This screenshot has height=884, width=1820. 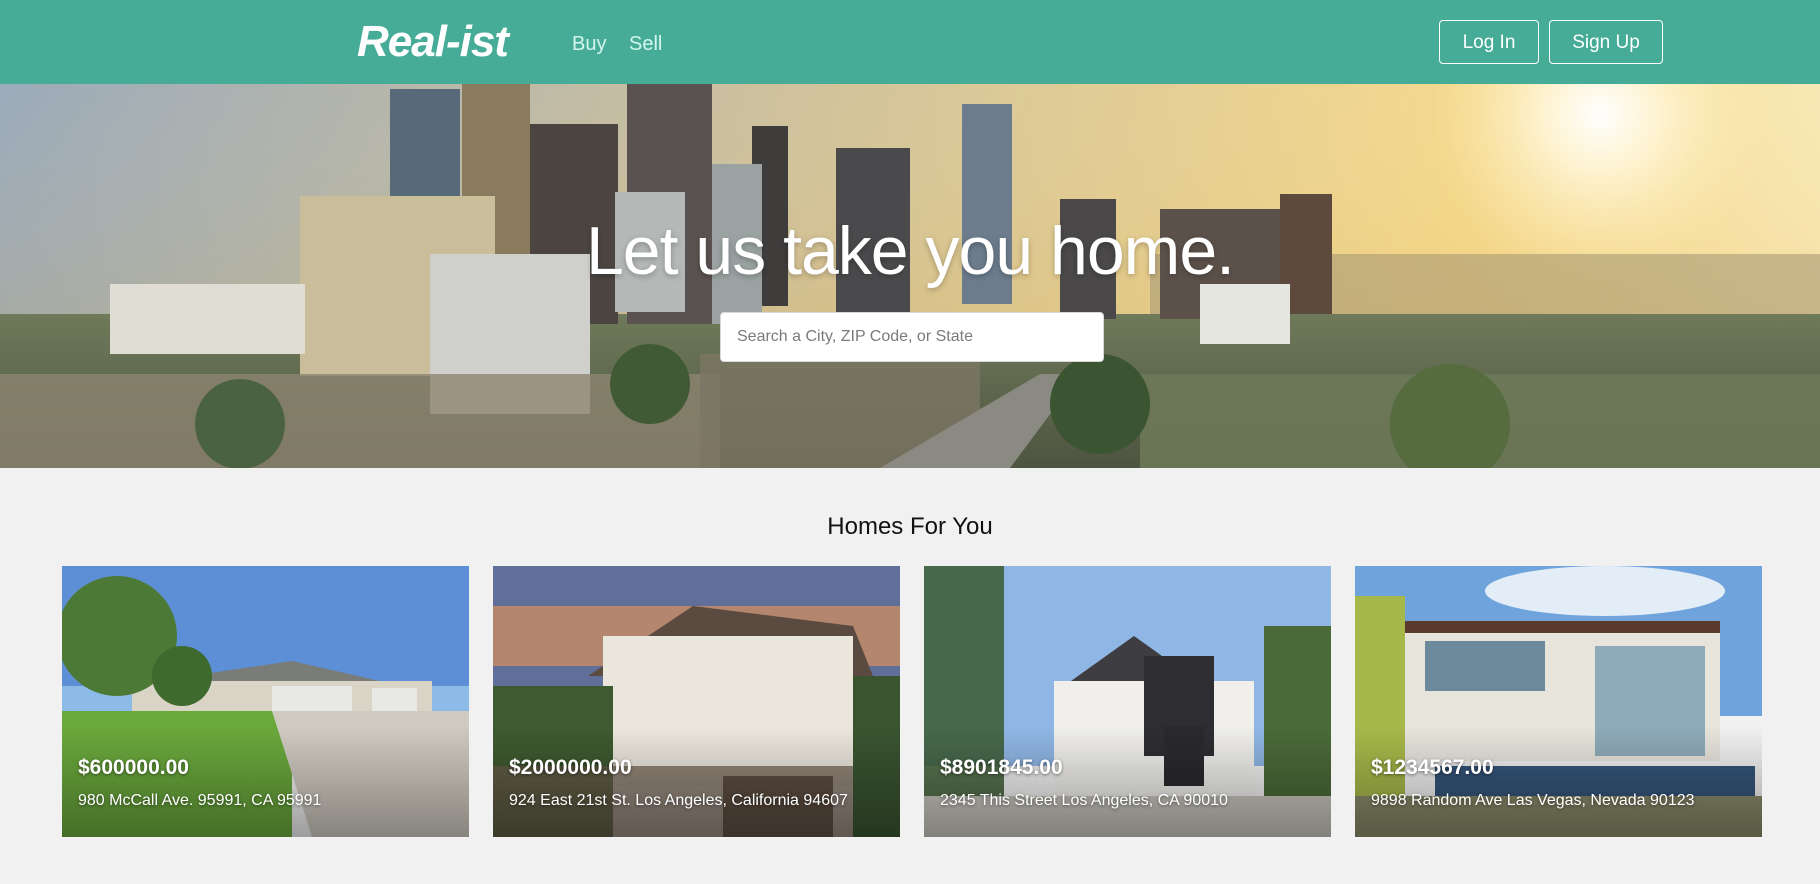 What do you see at coordinates (910, 42) in the screenshot?
I see `top-navbar: Real-ist Buy Sell Log In Sign Up` at bounding box center [910, 42].